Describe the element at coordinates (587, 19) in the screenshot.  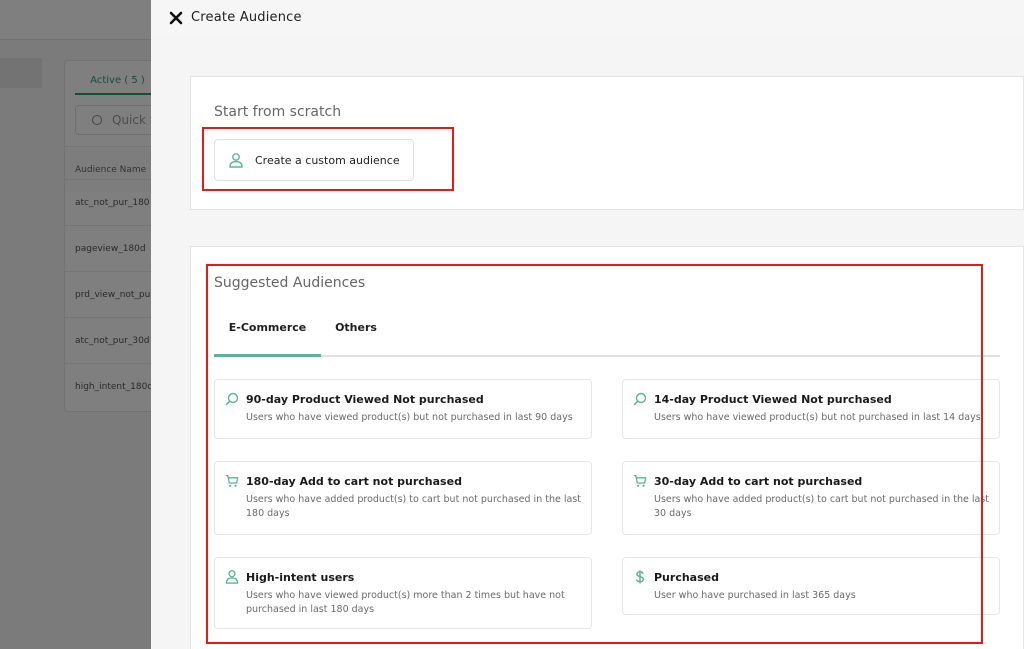
I see `drawer-header: Create Audience` at that location.